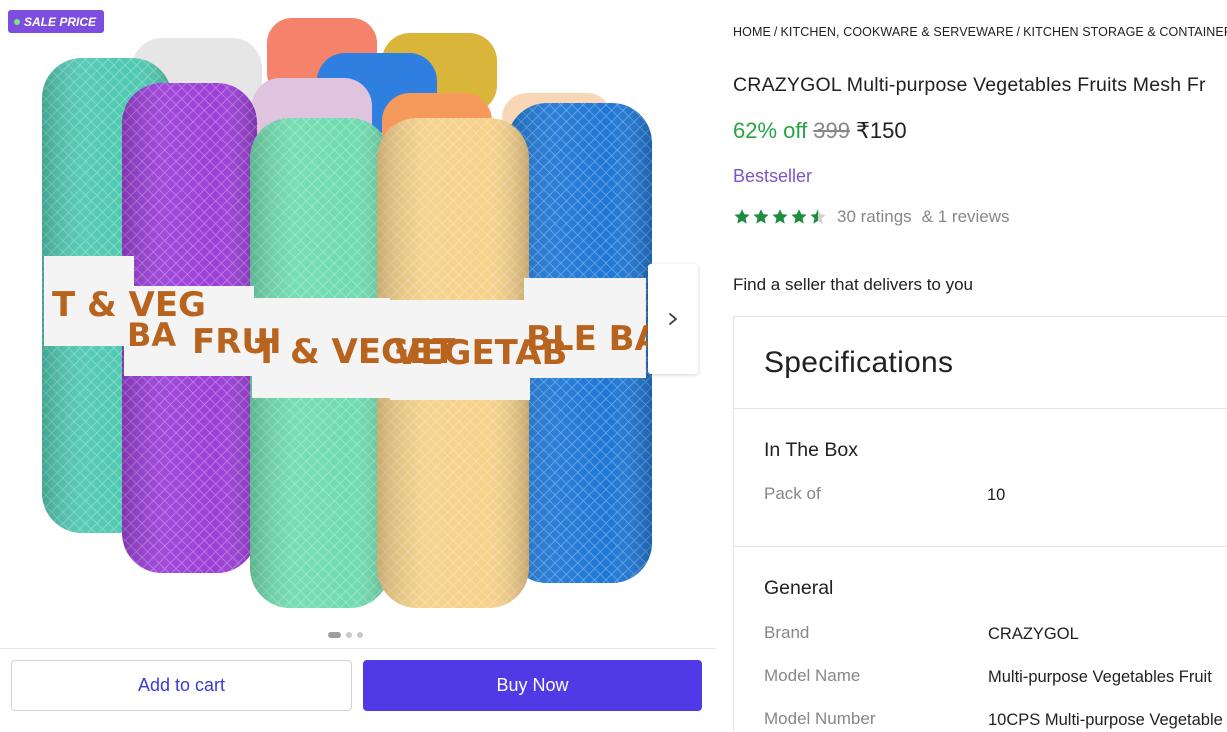 Image resolution: width=1227 pixels, height=732 pixels. What do you see at coordinates (980, 363) in the screenshot?
I see `specifications-header: Specifications` at bounding box center [980, 363].